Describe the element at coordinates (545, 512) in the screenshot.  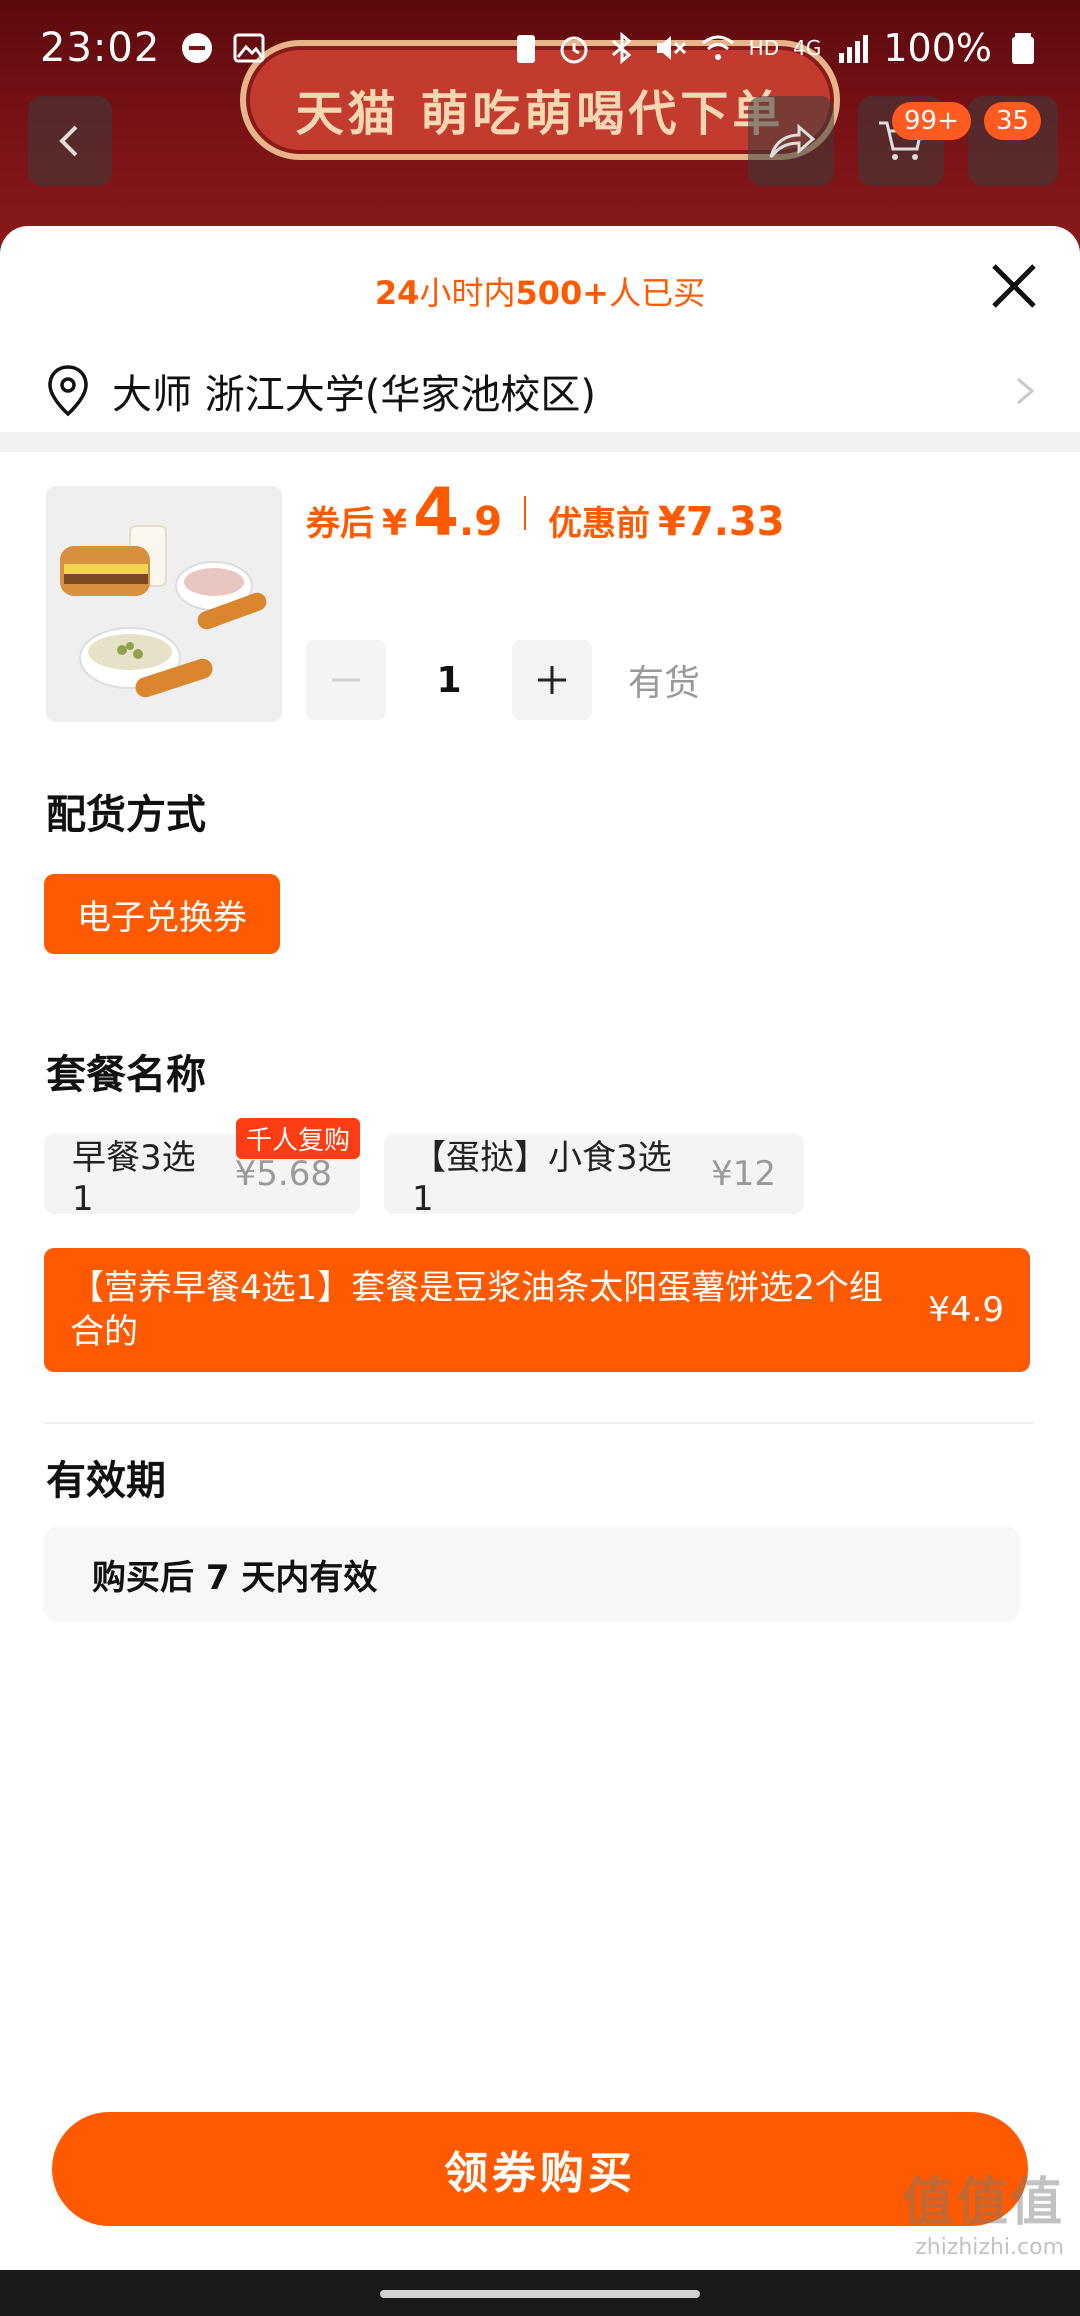
I see `price-row: 券后 ¥ 4 .9 优惠前 ¥7.33` at that location.